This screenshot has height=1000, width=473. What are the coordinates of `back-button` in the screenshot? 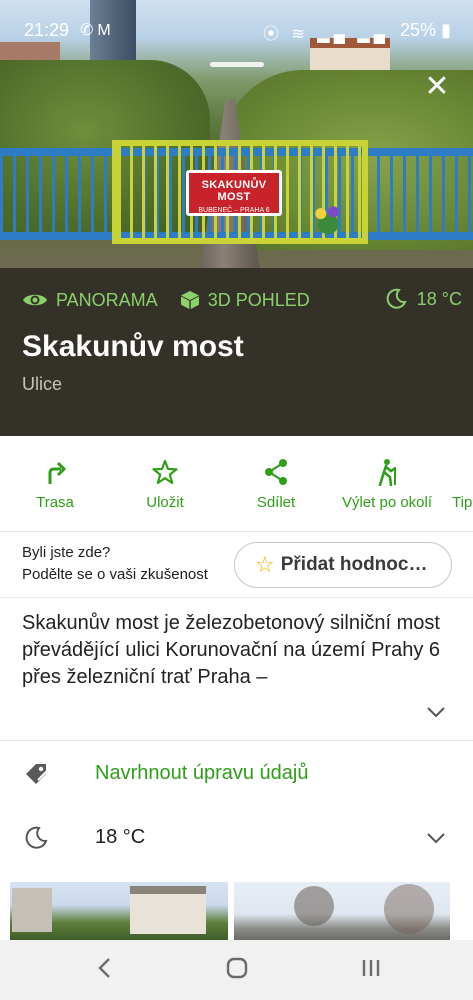 It's located at (105, 970).